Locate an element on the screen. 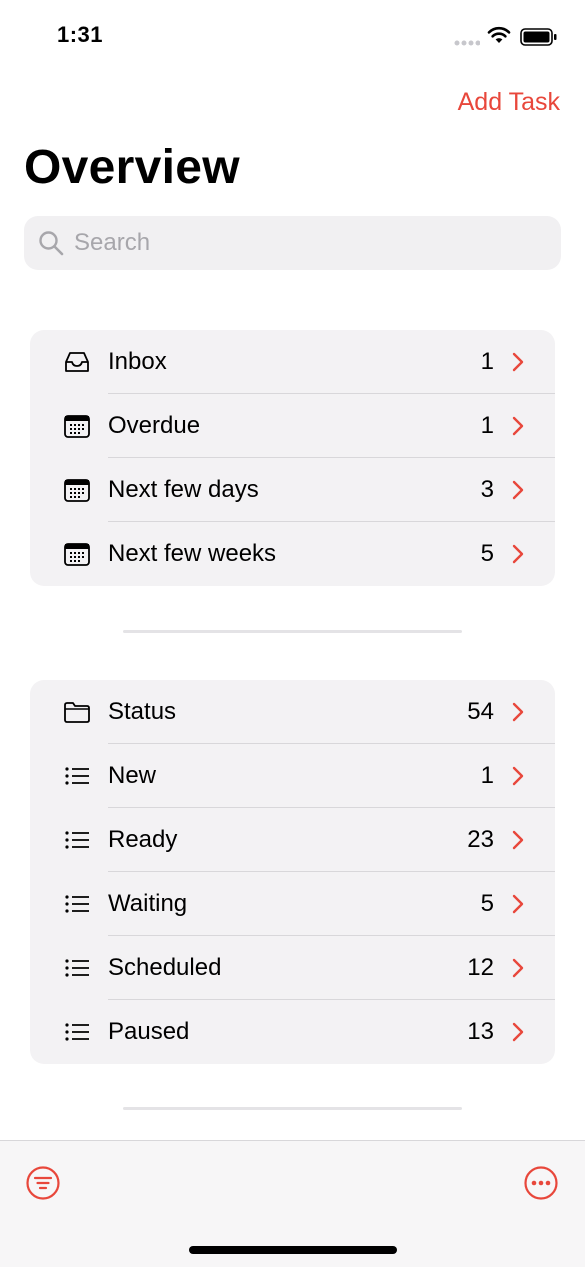  list-label: Ready is located at coordinates (143, 839).